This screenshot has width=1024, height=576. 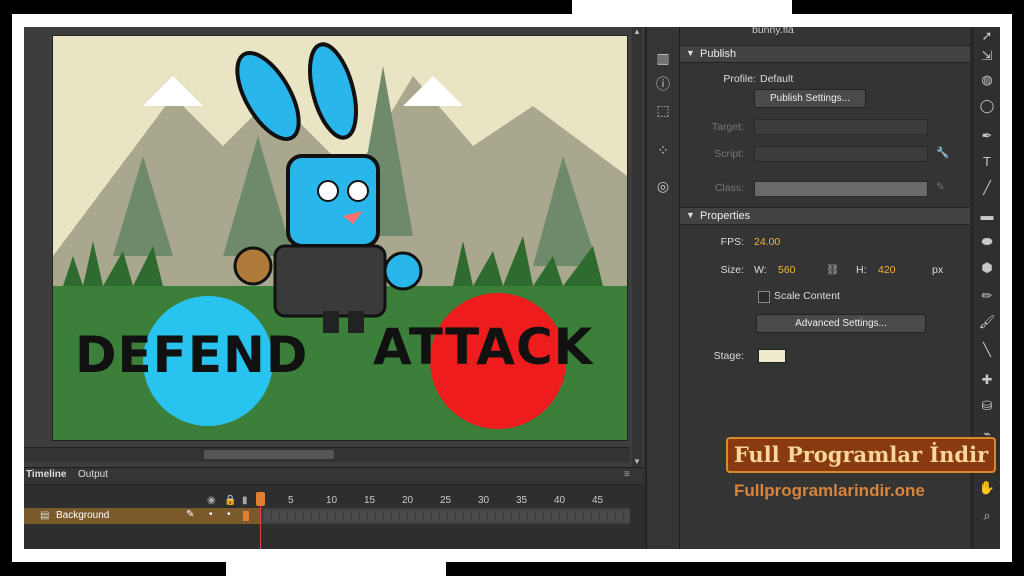 I want to click on polystar-icon: ⬢, so click(x=987, y=268).